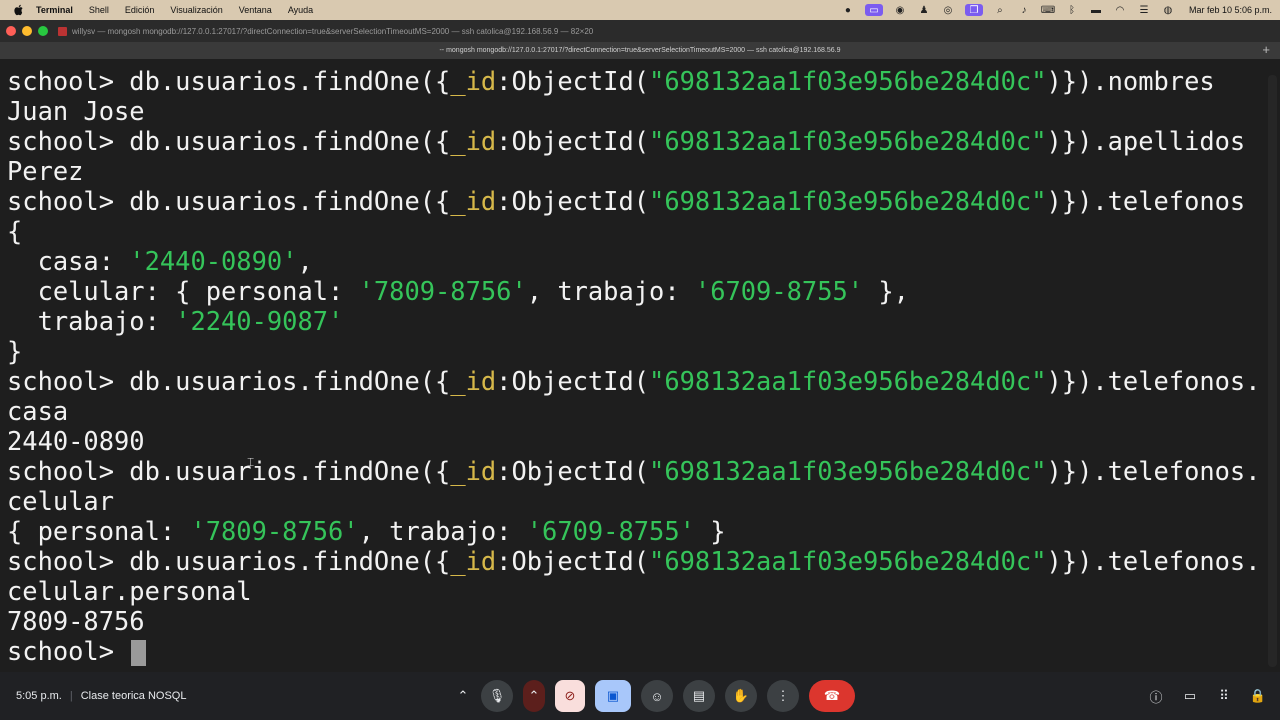  What do you see at coordinates (886, 291) in the screenshot?
I see `celular-end: },` at bounding box center [886, 291].